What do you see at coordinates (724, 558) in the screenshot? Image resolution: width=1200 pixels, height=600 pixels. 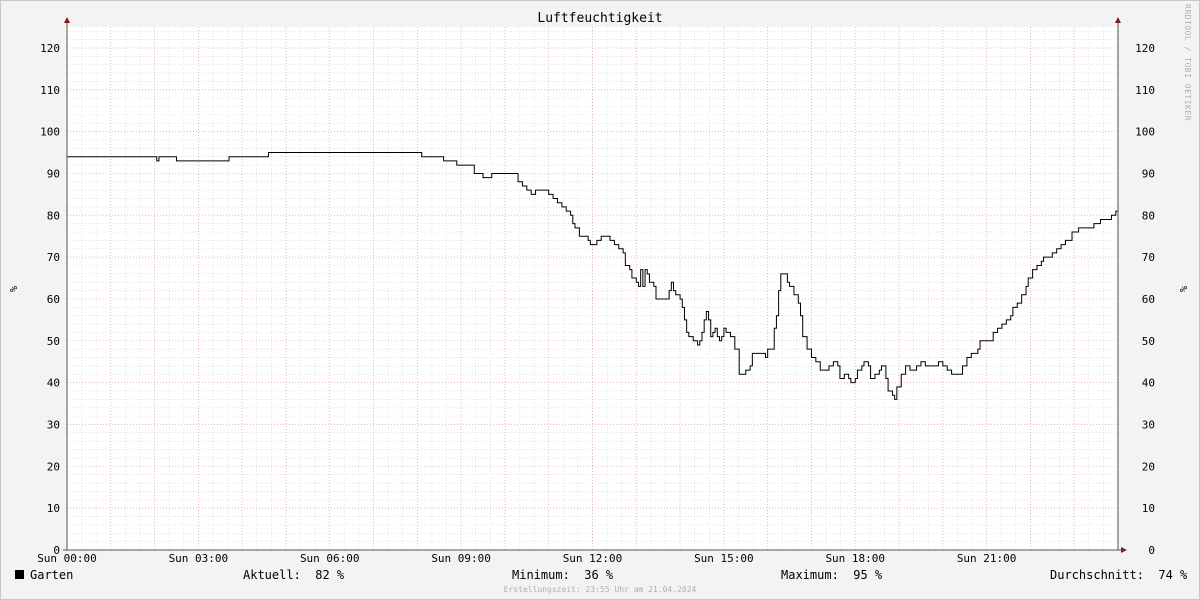 I see `x-tick-label: Sun 15:00` at bounding box center [724, 558].